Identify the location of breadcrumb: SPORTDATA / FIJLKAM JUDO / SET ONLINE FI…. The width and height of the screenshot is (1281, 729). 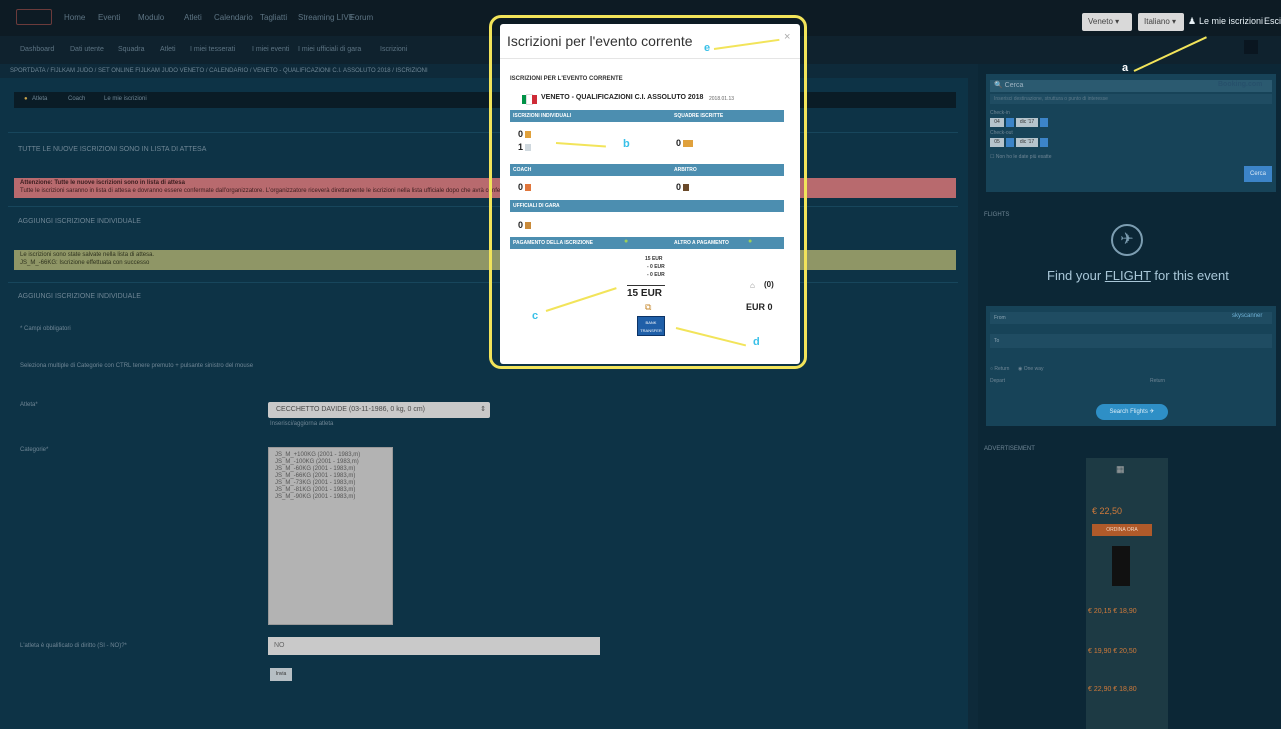
(219, 71).